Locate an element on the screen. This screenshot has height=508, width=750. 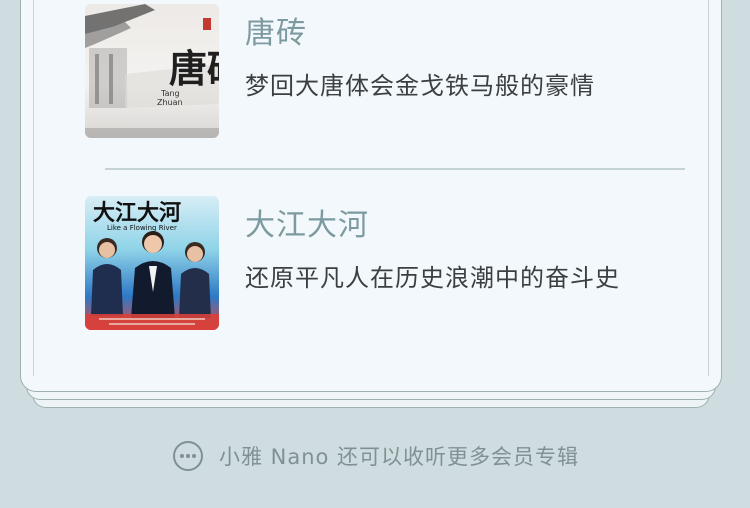
cover-subtitle: Like a Flowing River is located at coordinates (142, 228).